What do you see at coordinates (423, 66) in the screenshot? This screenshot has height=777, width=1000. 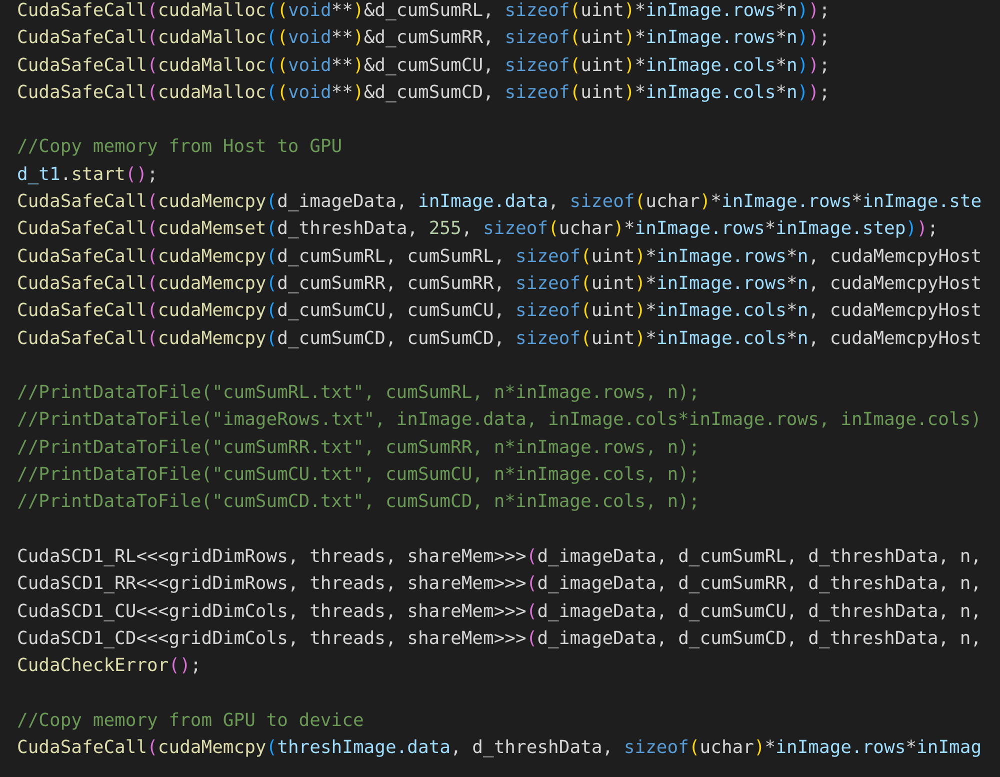 I see `code-line: CudaSafeCall(cudaMalloc((void**)&d_cumSumCU, sizeof(uint)*inImage.cols*n));` at bounding box center [423, 66].